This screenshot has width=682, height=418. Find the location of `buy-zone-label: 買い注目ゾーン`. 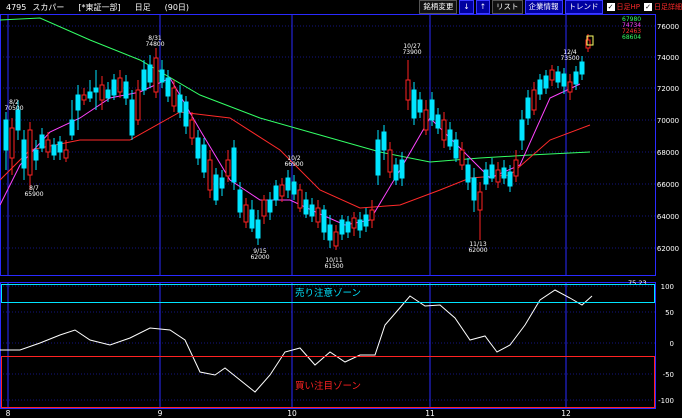

buy-zone-label: 買い注目ゾーン is located at coordinates (328, 386).